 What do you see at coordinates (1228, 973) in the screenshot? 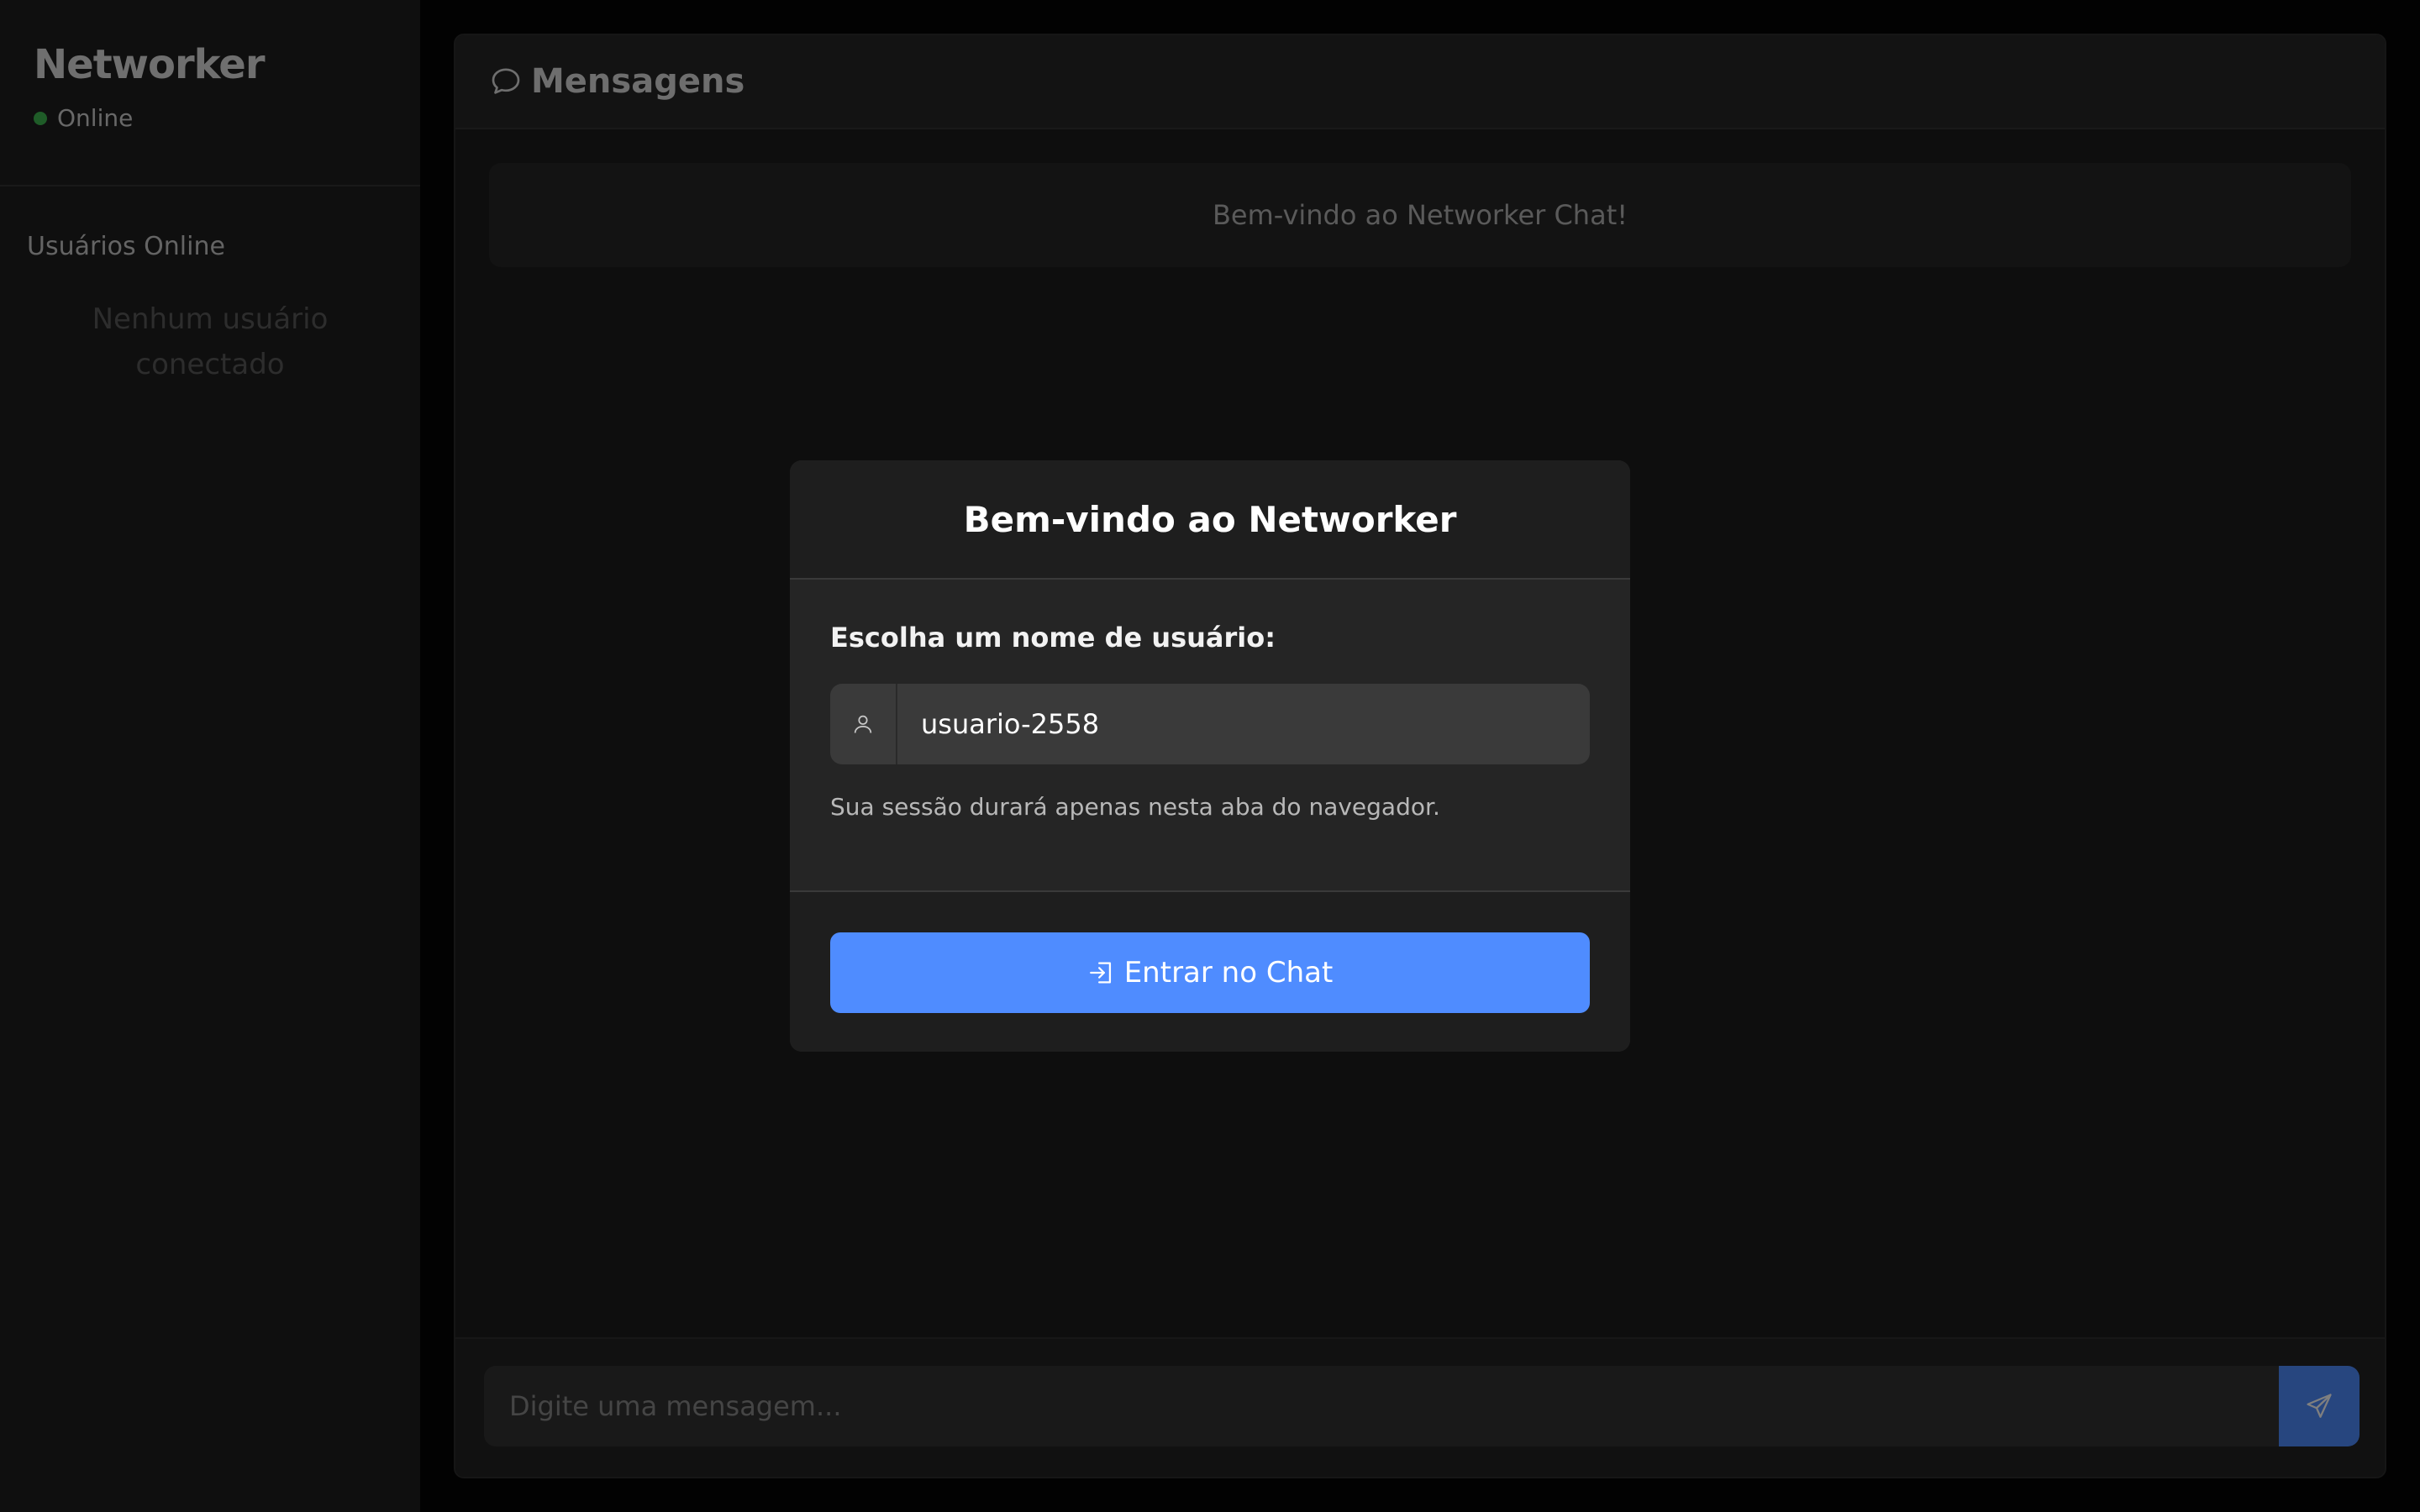
I see `enter-chat-label: Entrar no Chat` at bounding box center [1228, 973].